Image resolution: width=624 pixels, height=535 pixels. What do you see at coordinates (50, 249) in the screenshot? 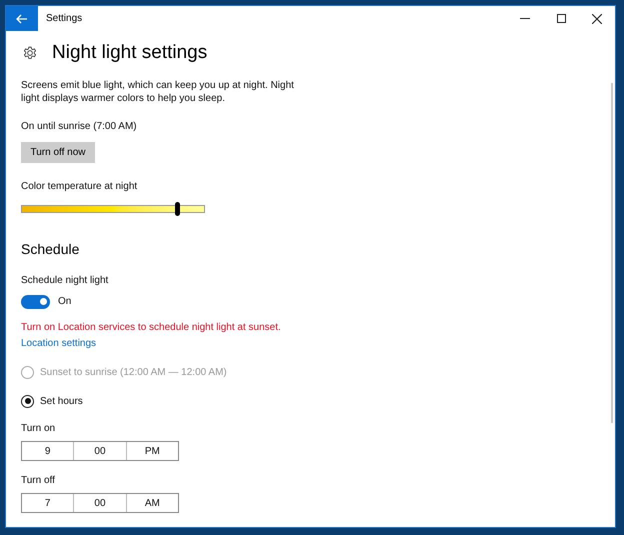
I see `section-heading: Schedule` at bounding box center [50, 249].